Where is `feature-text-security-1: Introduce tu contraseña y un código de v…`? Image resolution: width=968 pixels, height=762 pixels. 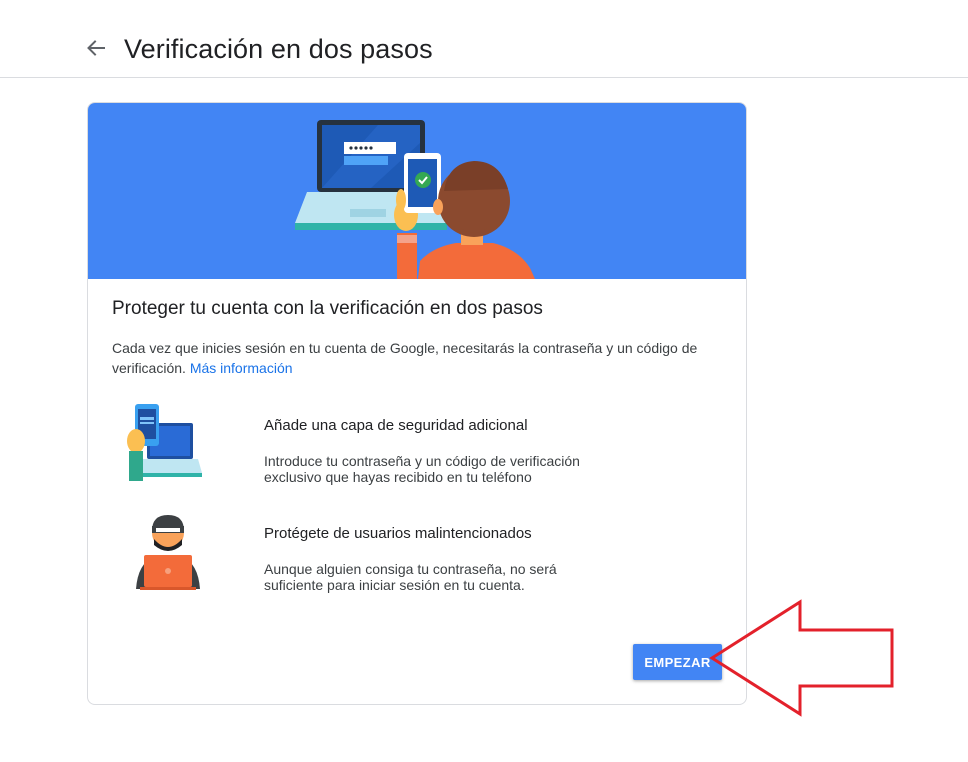 feature-text-security-1: Introduce tu contraseña y un código de v… is located at coordinates (422, 461).